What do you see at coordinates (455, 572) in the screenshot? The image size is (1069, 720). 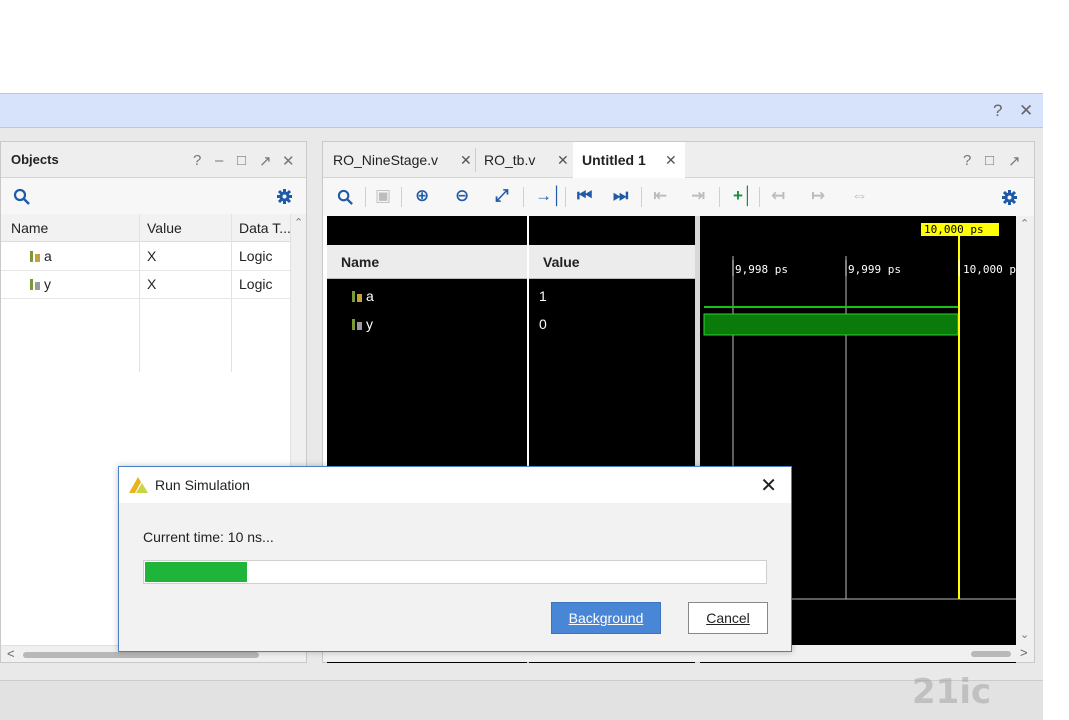 I see `progress-bar` at bounding box center [455, 572].